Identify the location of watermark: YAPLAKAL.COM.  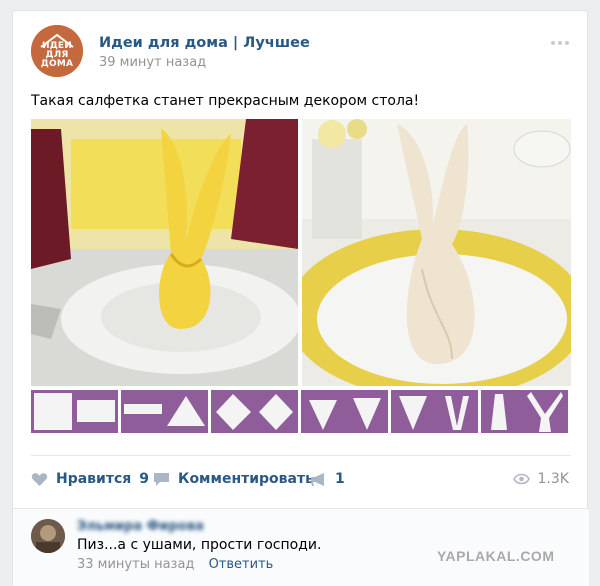
(496, 556).